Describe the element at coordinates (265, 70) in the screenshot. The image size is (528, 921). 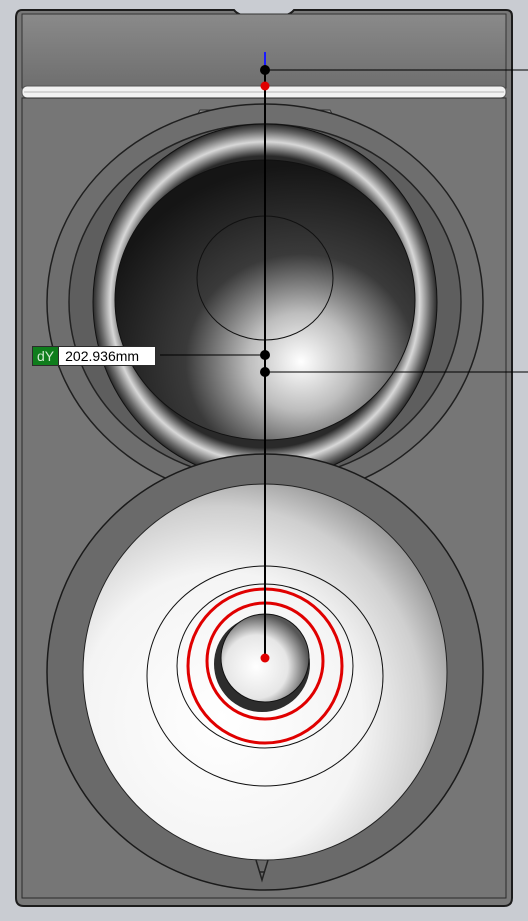
I see `sketch-point-top` at that location.